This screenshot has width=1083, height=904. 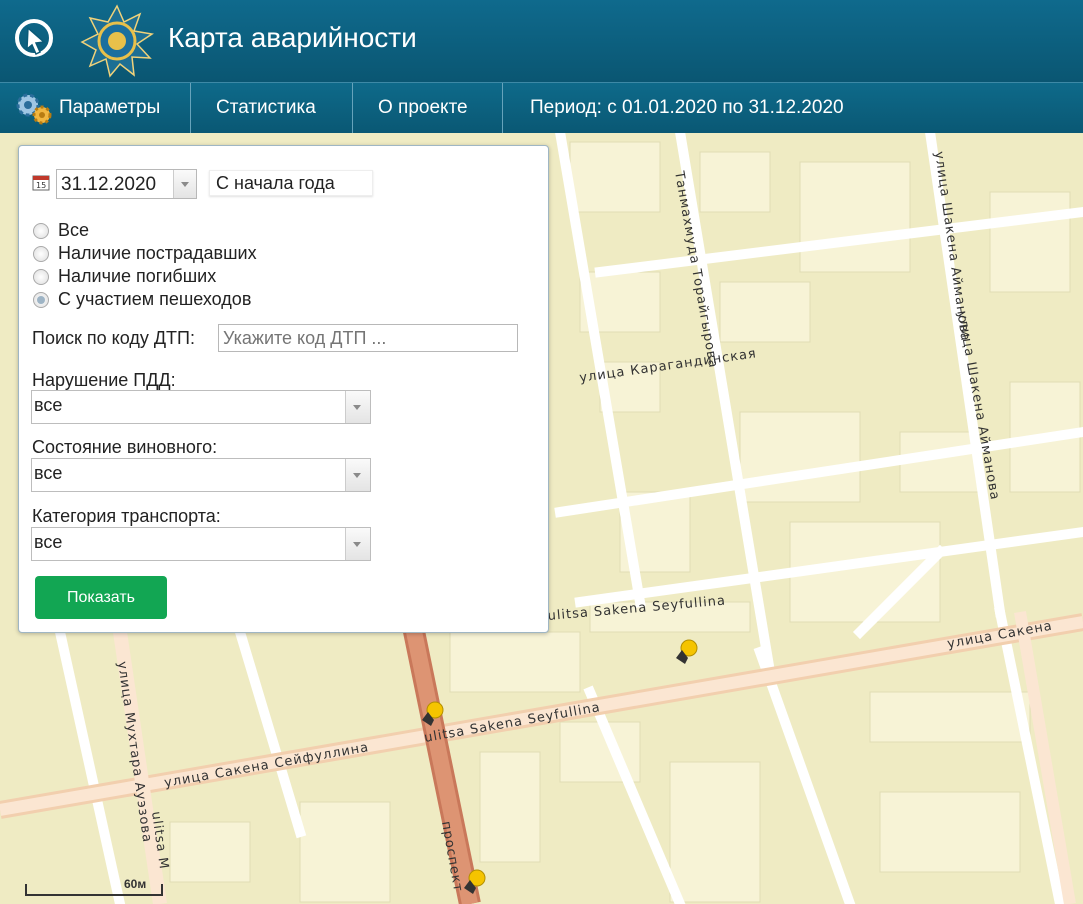 What do you see at coordinates (101, 597) in the screenshot?
I see `show-button: Показать` at bounding box center [101, 597].